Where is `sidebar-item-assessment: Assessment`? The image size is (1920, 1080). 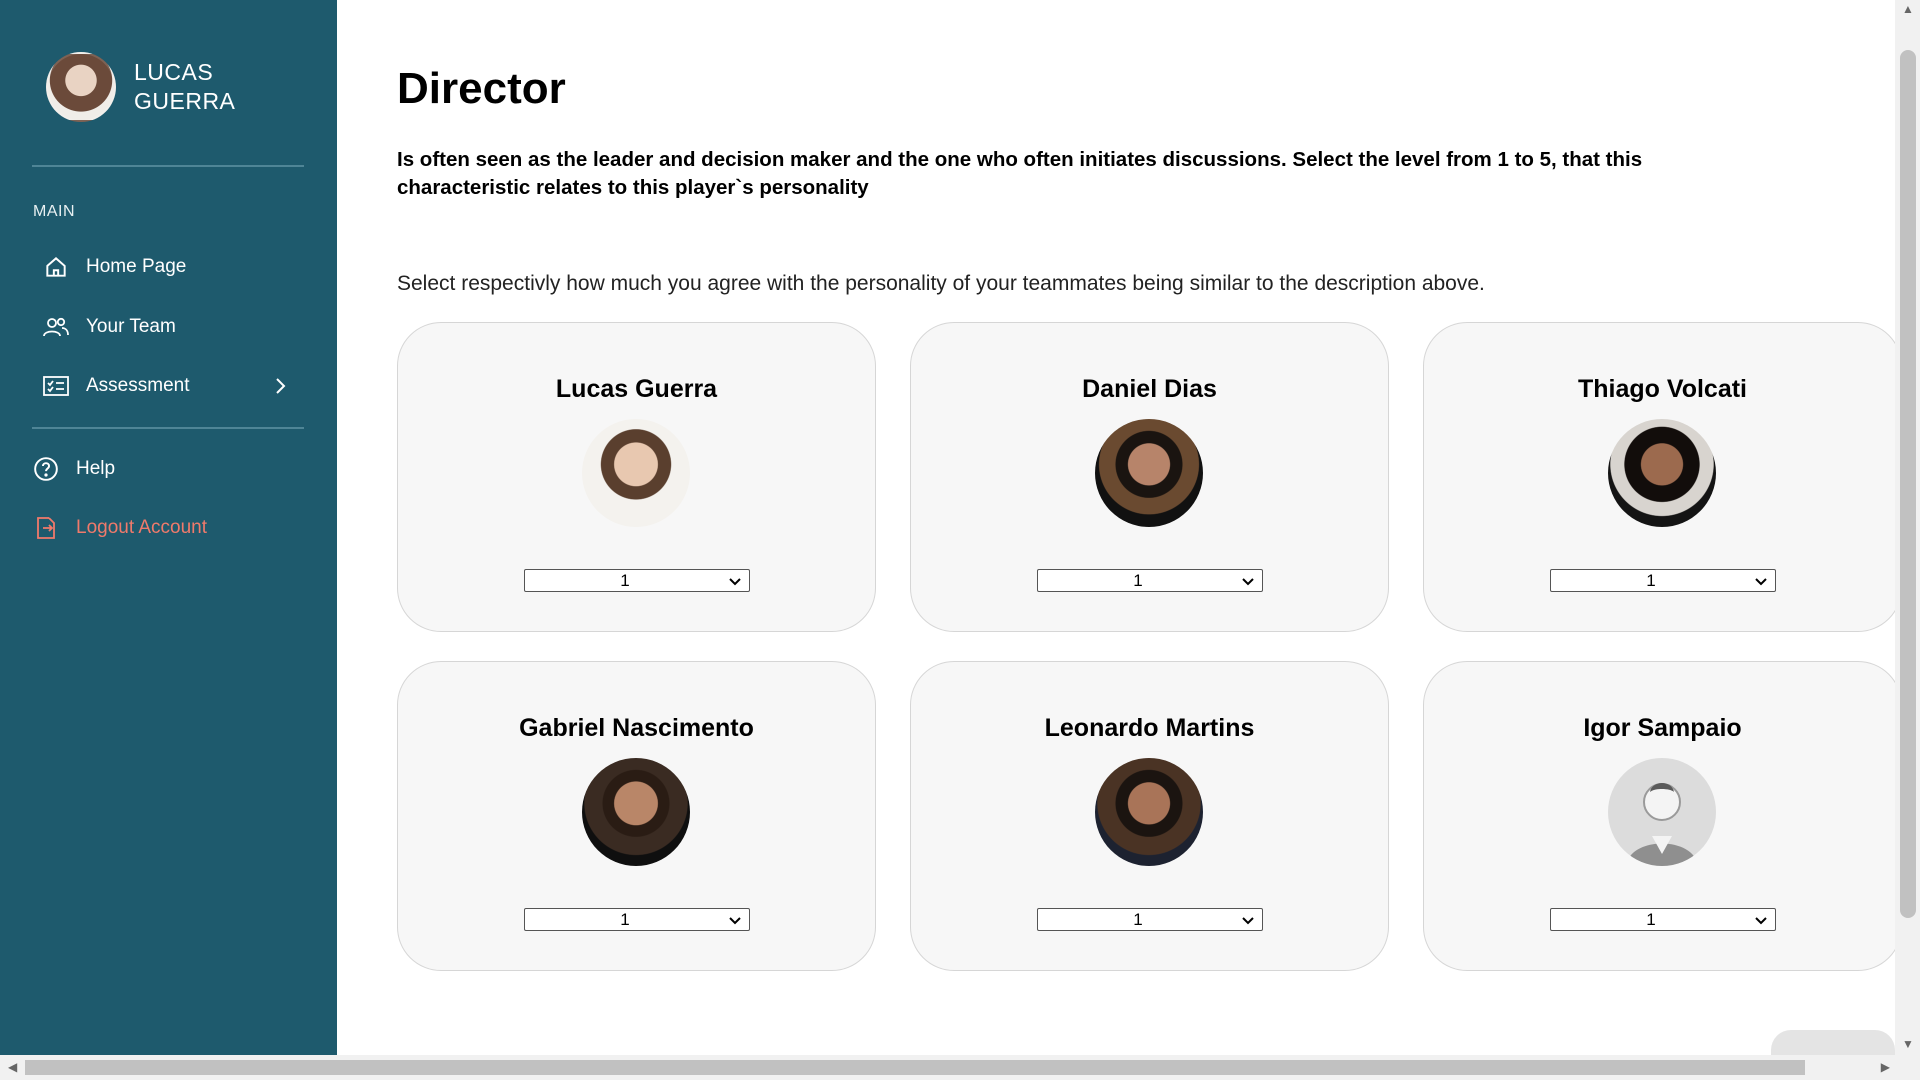 sidebar-item-assessment: Assessment is located at coordinates (167, 386).